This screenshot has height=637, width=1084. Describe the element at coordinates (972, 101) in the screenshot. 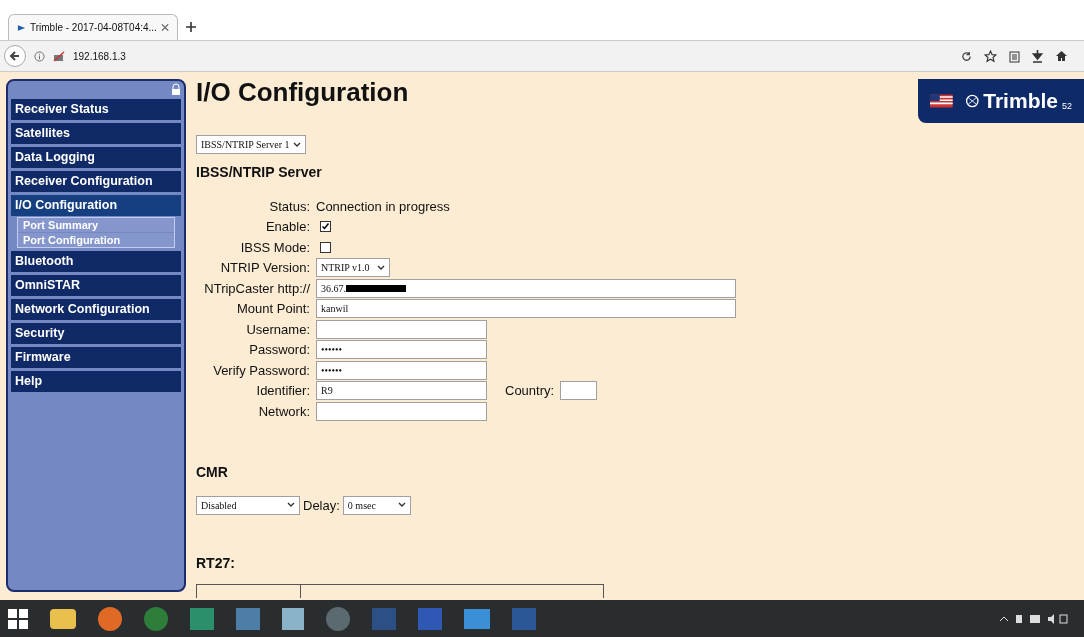

I see `globe-logo-icon` at that location.